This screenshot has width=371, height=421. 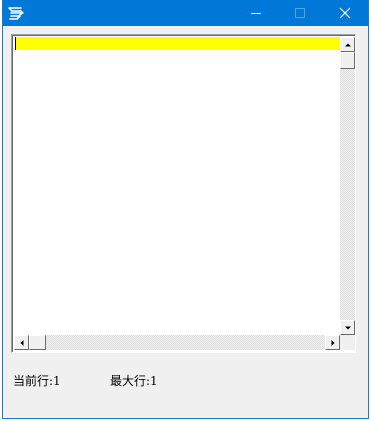 What do you see at coordinates (185, 13) in the screenshot?
I see `title-bar` at bounding box center [185, 13].